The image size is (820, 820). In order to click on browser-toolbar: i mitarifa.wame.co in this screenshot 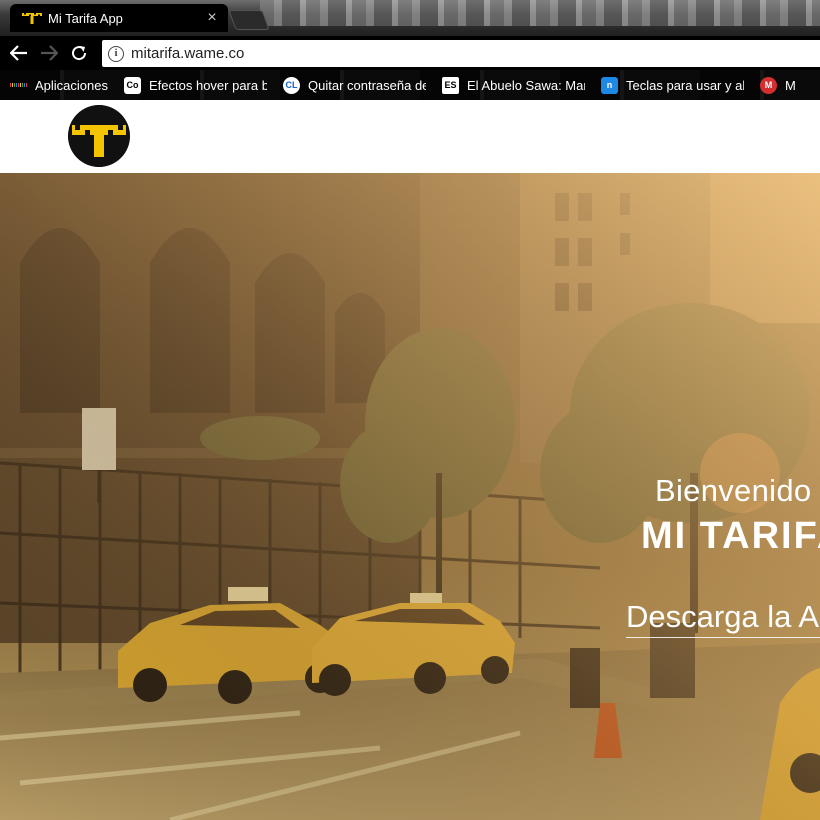, I will do `click(410, 53)`.